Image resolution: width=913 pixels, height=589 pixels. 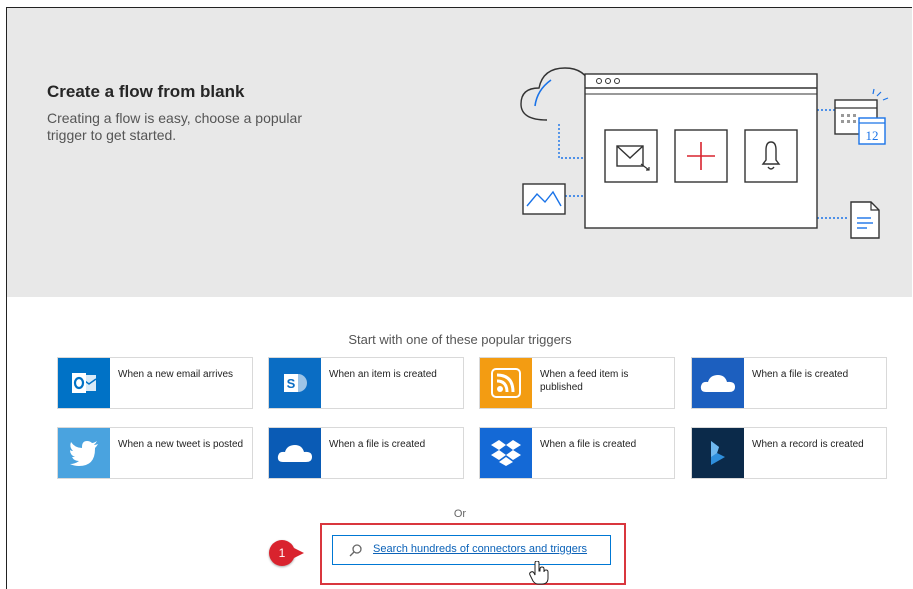 What do you see at coordinates (176, 374) in the screenshot?
I see `trigger-label: When a new email arrives` at bounding box center [176, 374].